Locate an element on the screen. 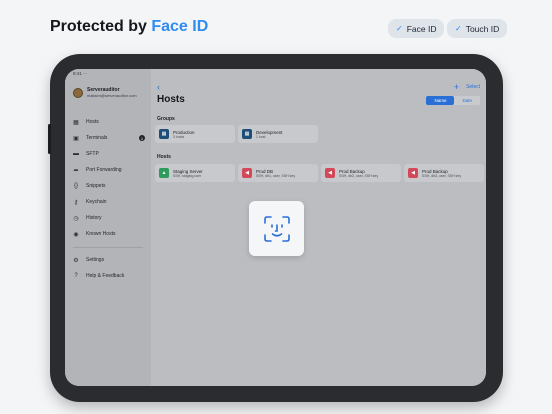  host-card-prod-db: ◀ Prod DB SSH, db1, user, SSH key is located at coordinates (278, 173).